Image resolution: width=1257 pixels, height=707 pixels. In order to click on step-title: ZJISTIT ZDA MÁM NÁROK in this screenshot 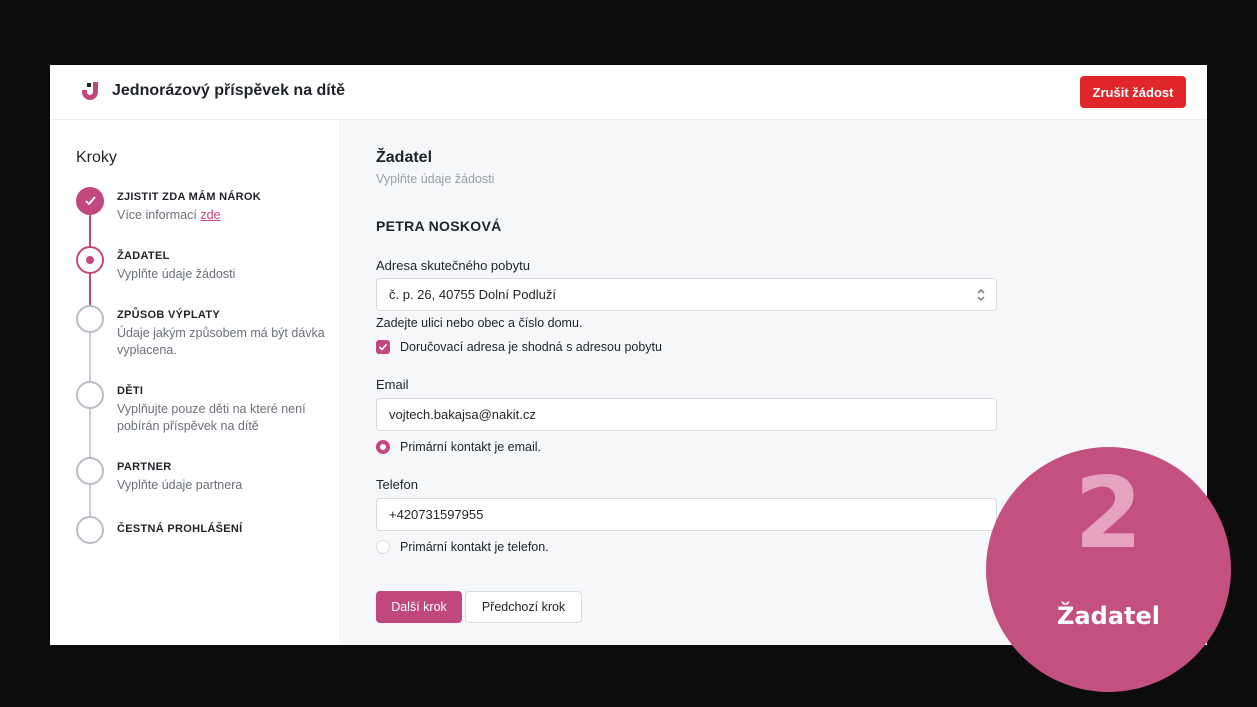, I will do `click(189, 197)`.